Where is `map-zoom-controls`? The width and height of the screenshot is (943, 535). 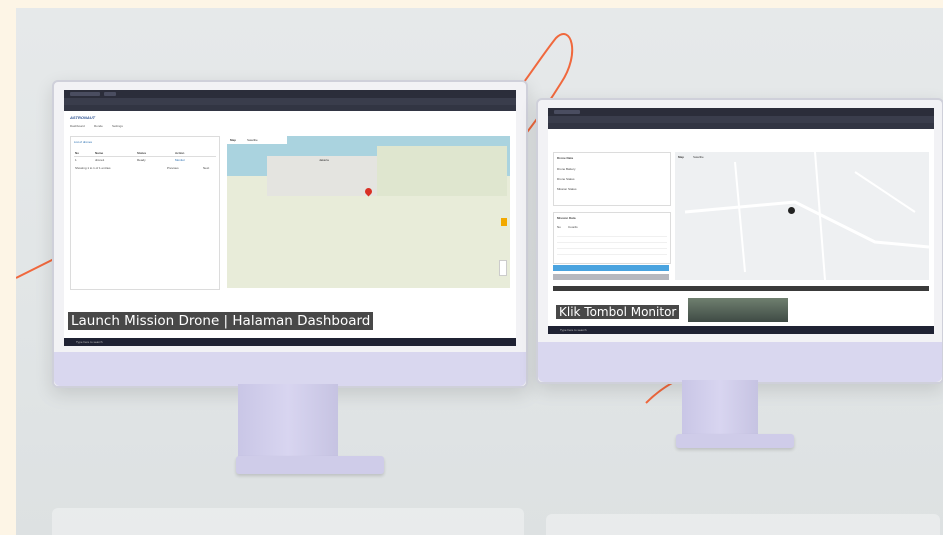 map-zoom-controls is located at coordinates (503, 268).